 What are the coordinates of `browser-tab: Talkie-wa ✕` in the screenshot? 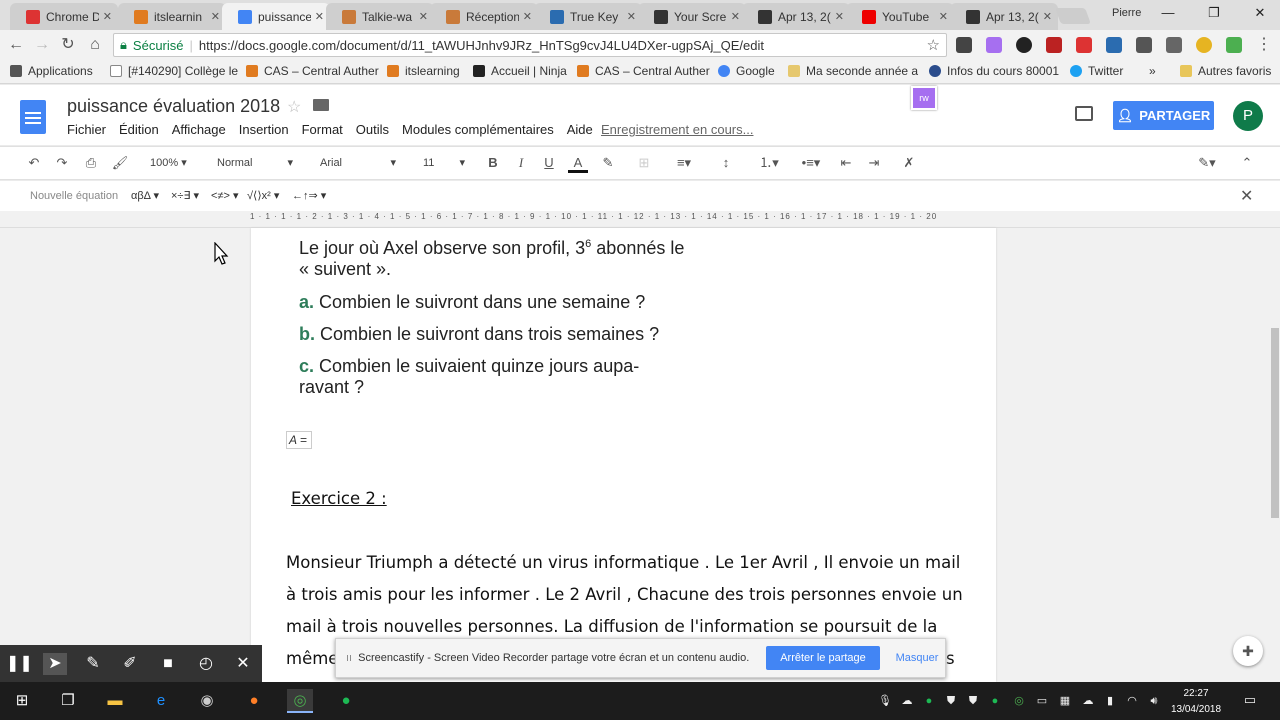 It's located at (380, 16).